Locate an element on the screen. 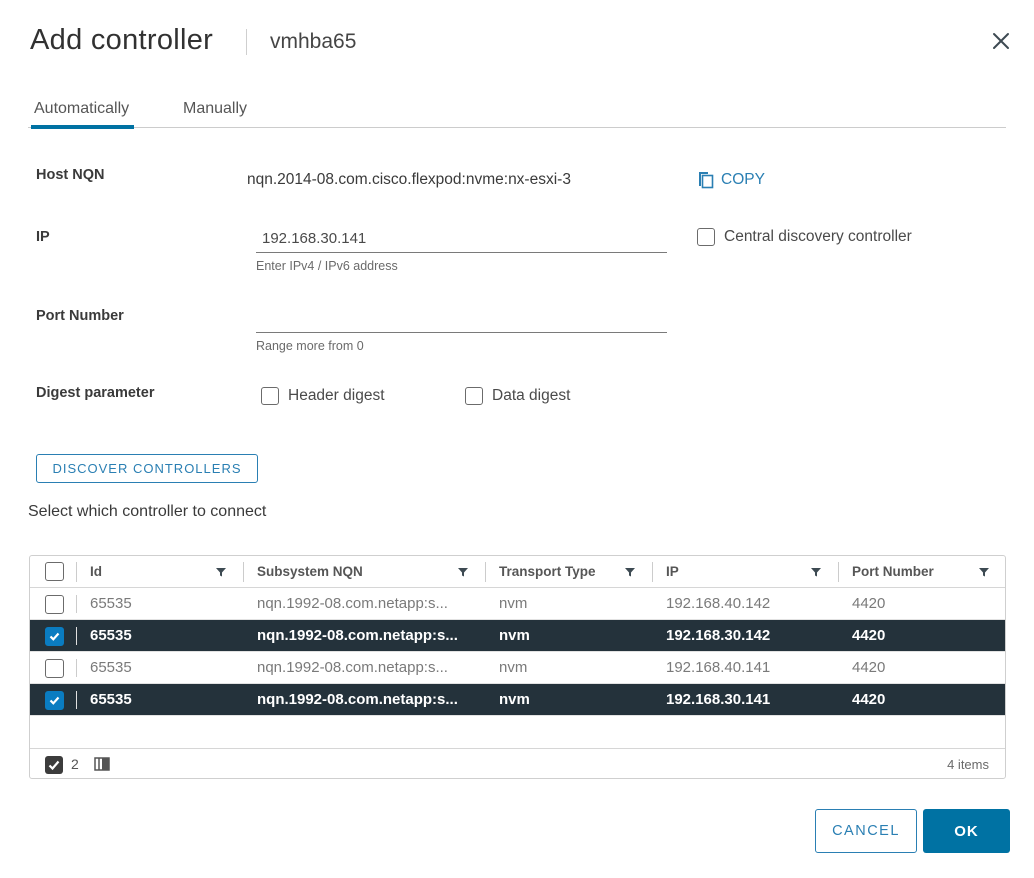 The width and height of the screenshot is (1034, 878). data-digest-label: Data digest is located at coordinates (531, 395).